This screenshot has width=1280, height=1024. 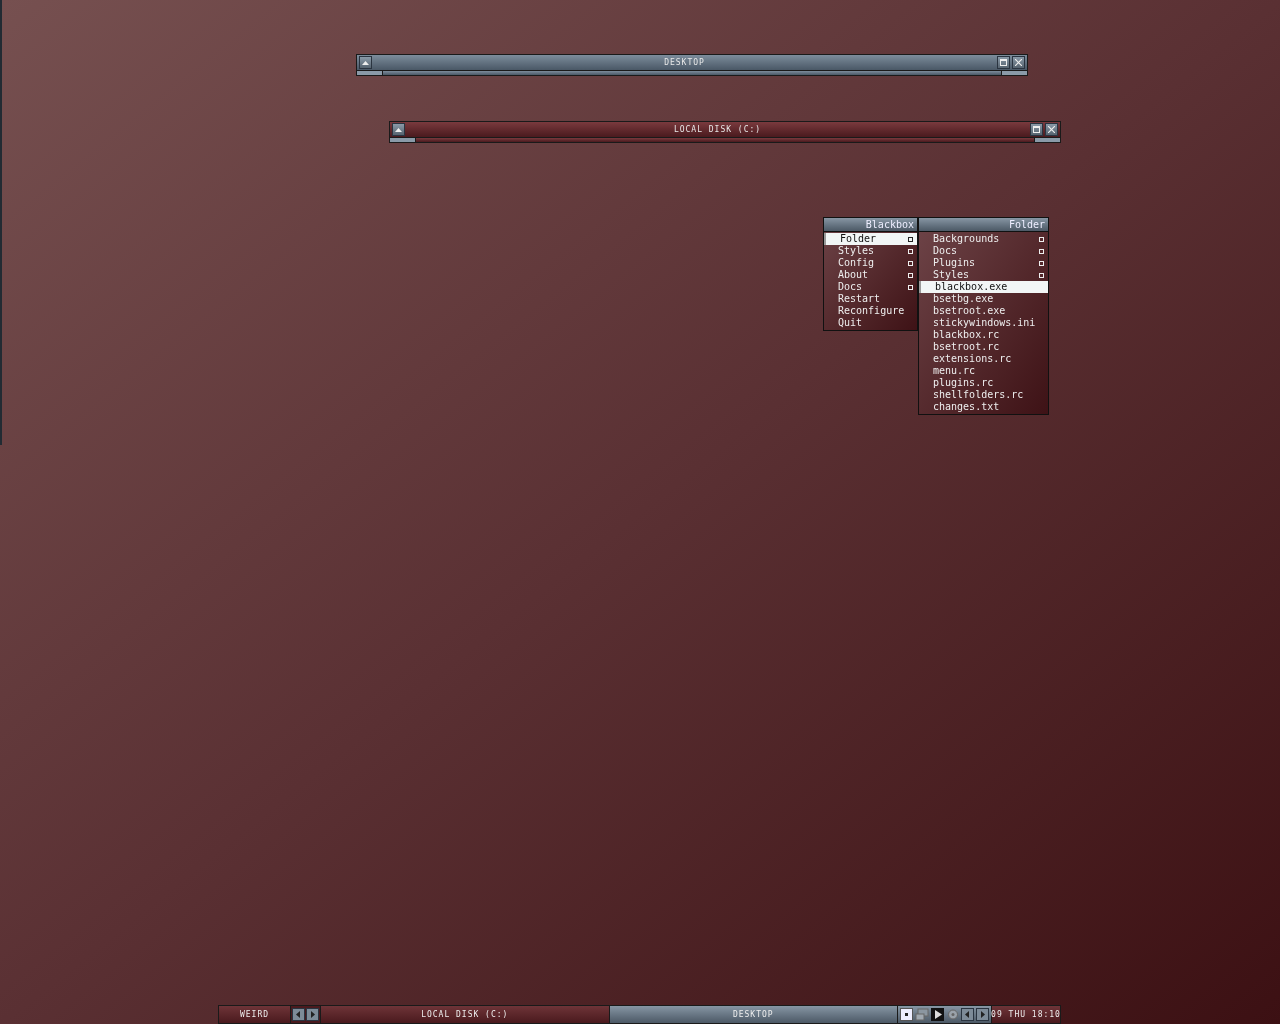 I want to click on menu-item: bsetroot.rc, so click(x=983, y=347).